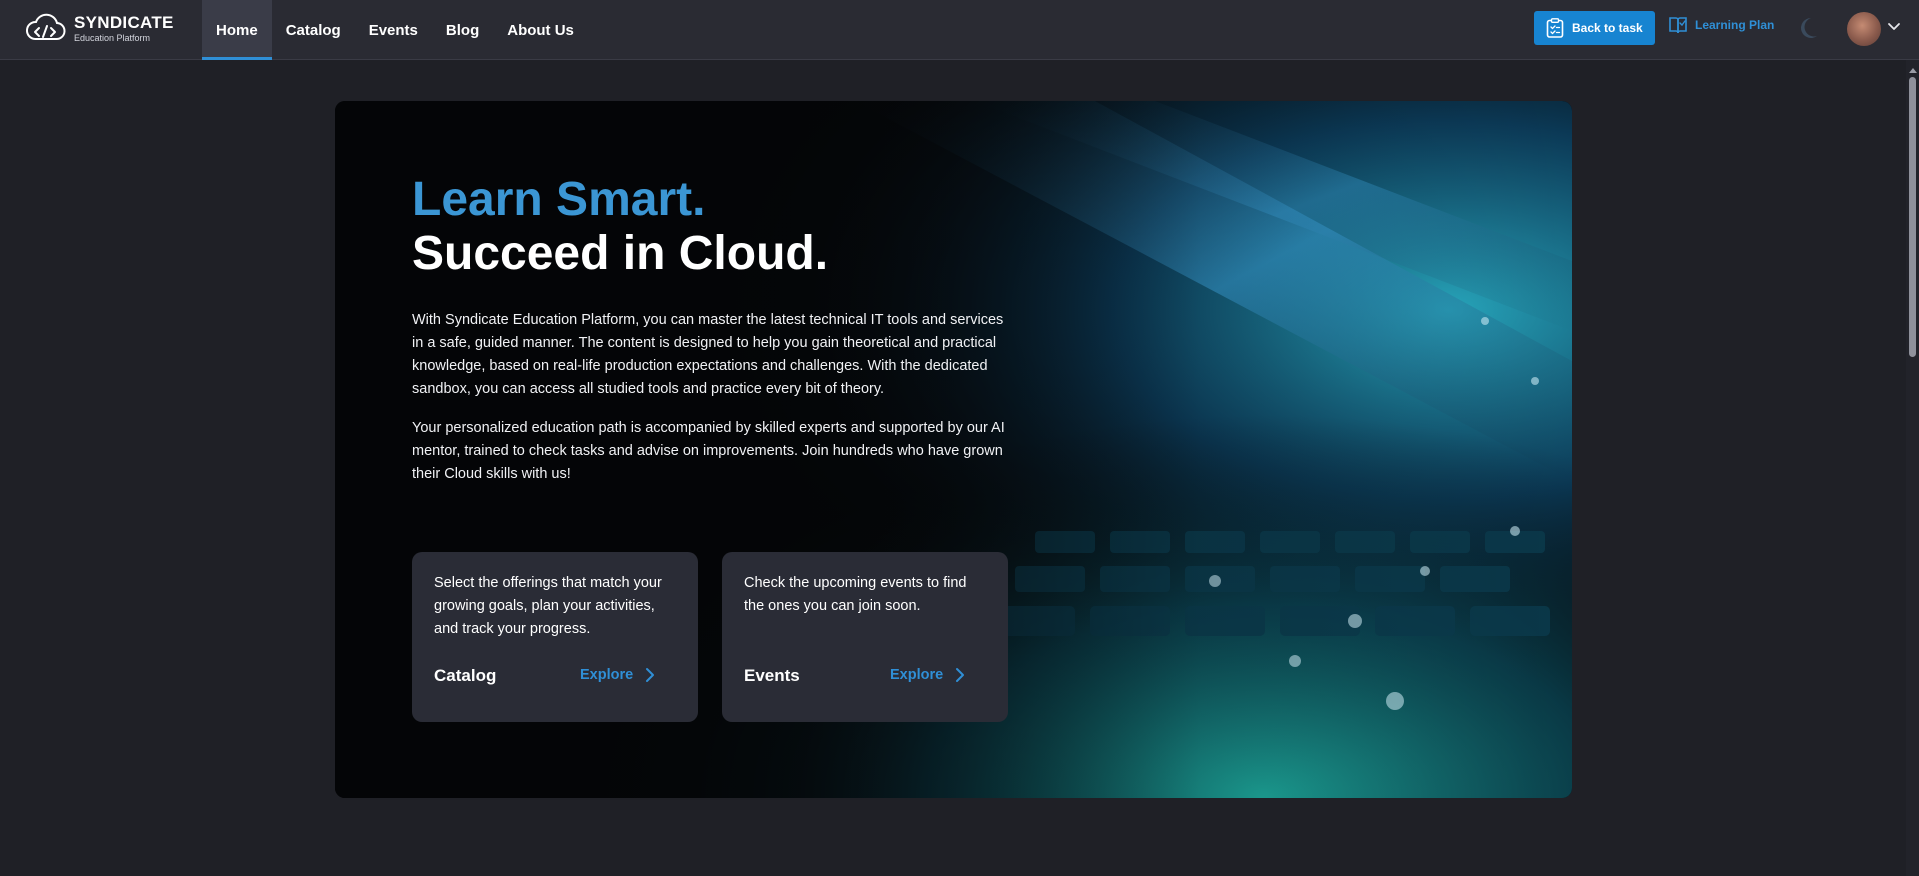 The width and height of the screenshot is (1919, 876). What do you see at coordinates (1913, 70) in the screenshot?
I see `scroll-up-arrow` at bounding box center [1913, 70].